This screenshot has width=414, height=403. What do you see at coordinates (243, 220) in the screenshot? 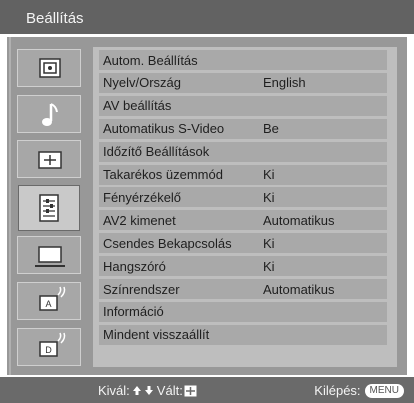
I see `menu-row: AV2 kimenet Automatikus` at bounding box center [243, 220].